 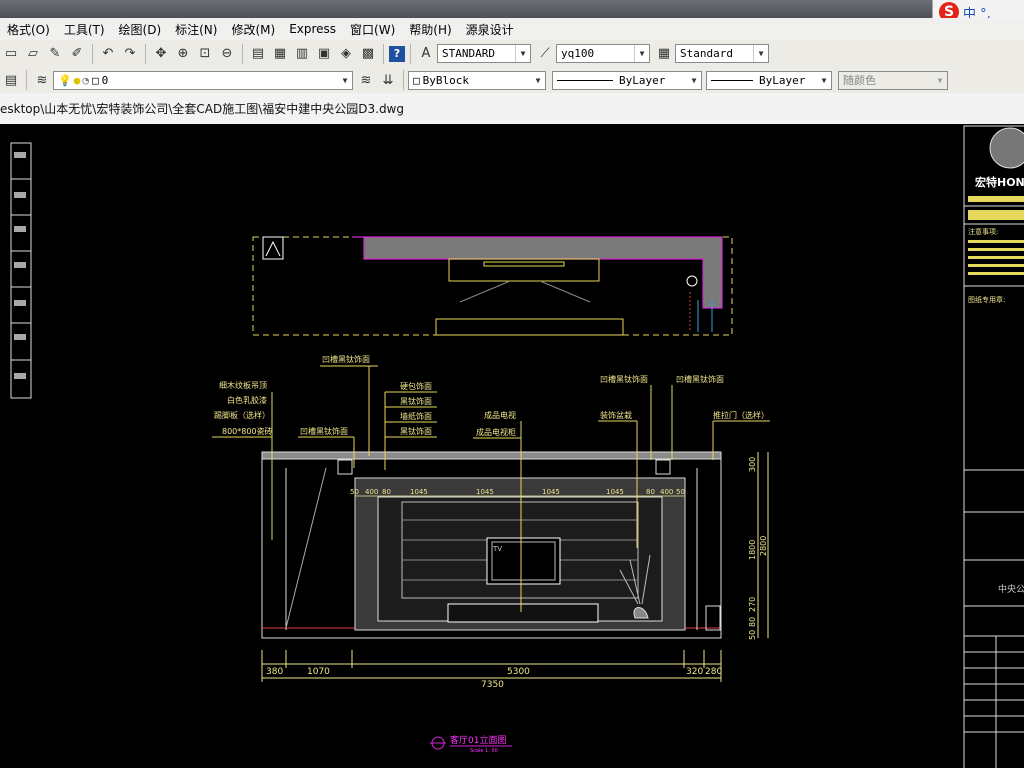 I want to click on help-icon: ?, so click(x=397, y=53).